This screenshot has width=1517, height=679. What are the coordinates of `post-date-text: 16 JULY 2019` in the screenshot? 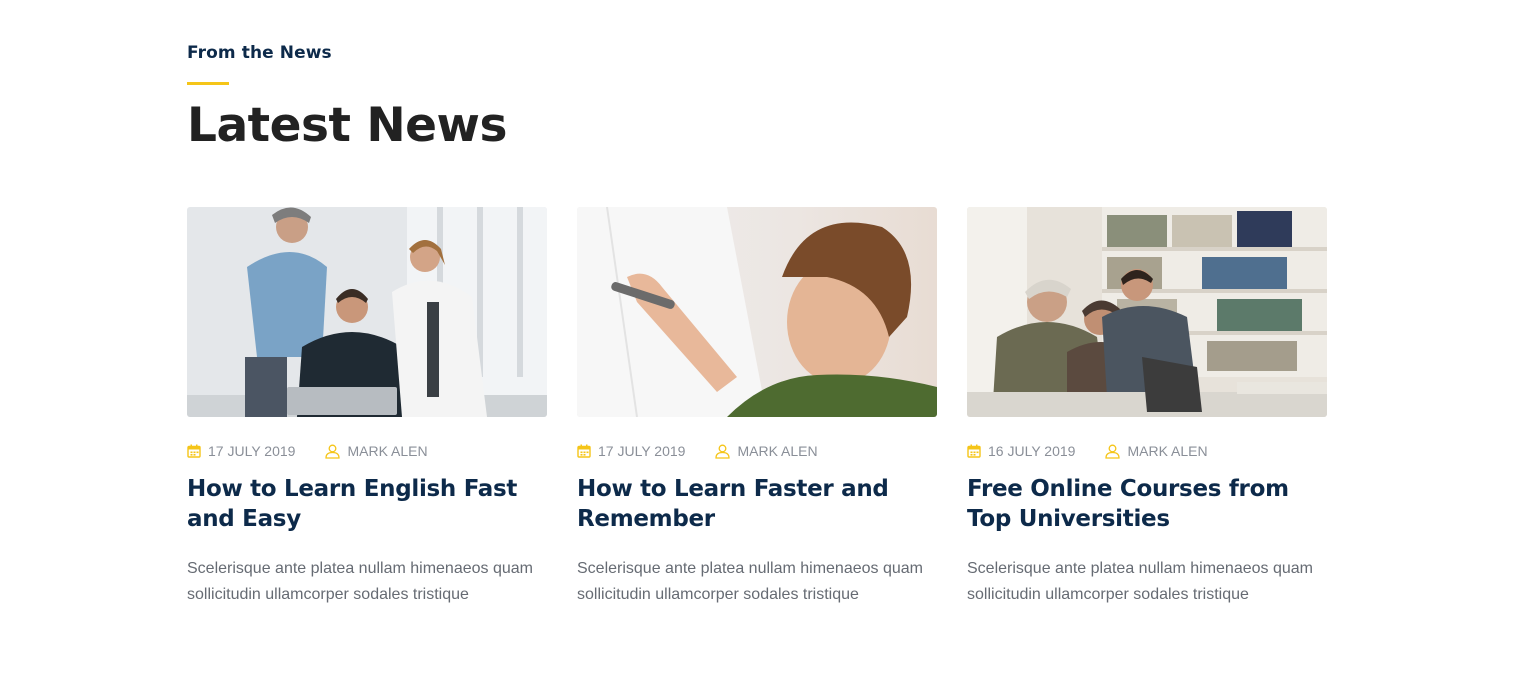 It's located at (1032, 451).